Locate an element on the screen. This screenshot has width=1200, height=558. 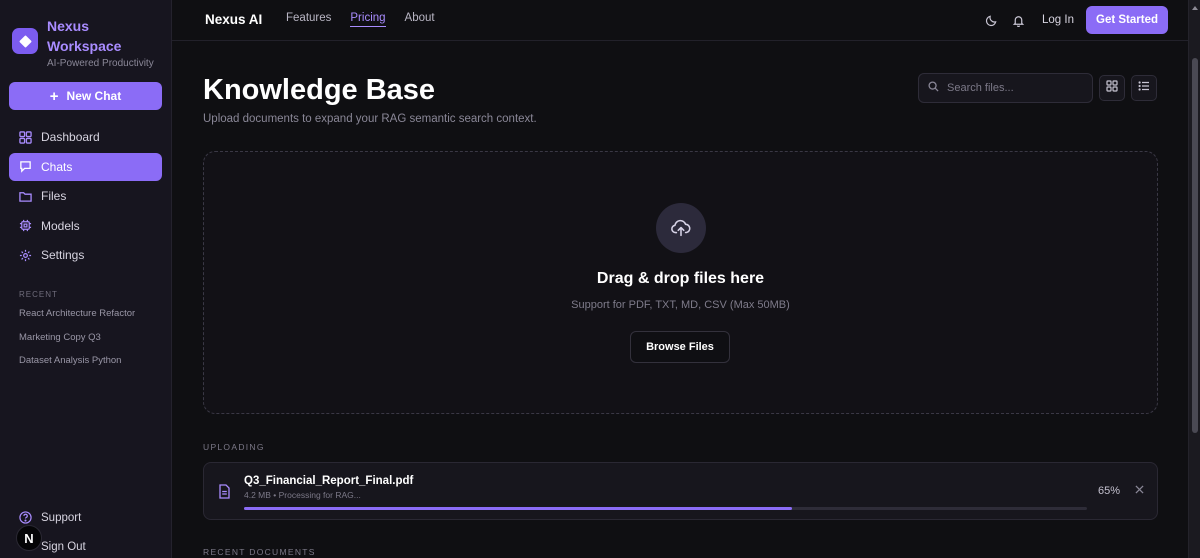
cancel-upload-button is located at coordinates (1139, 490).